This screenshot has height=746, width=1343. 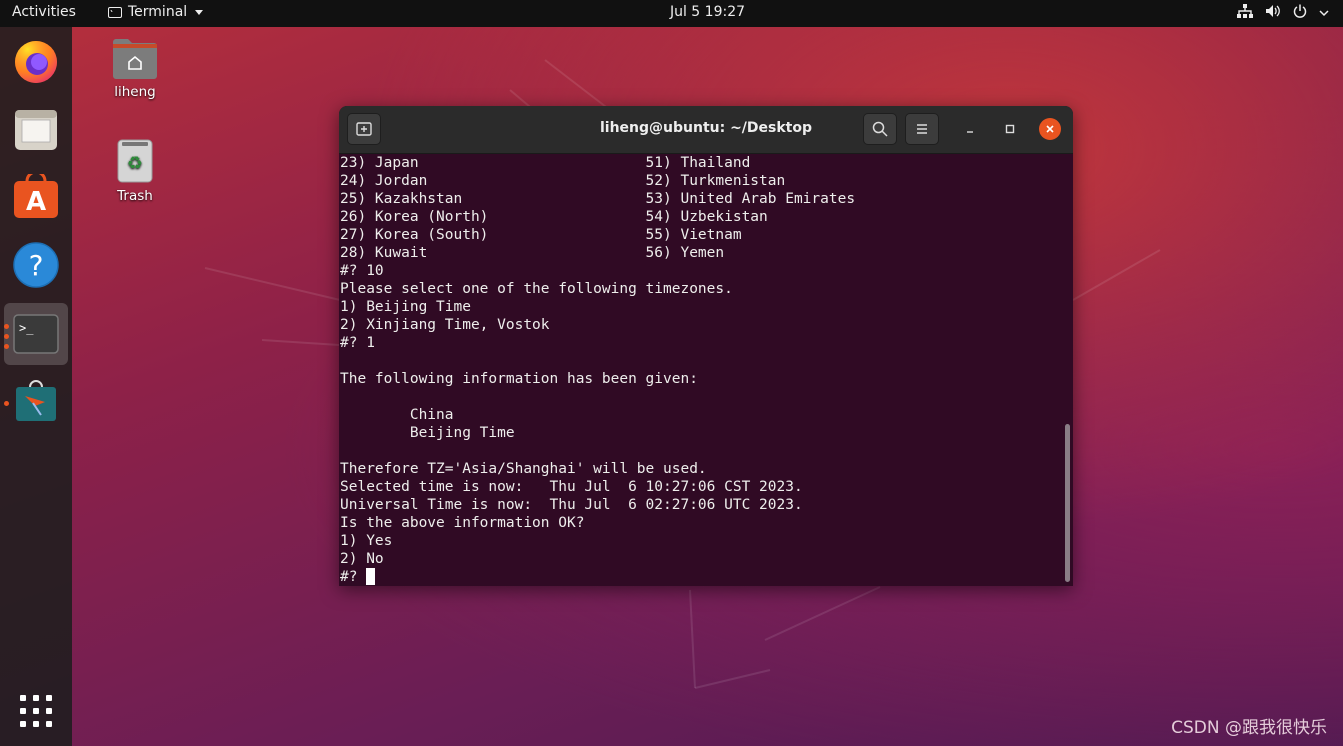 I want to click on desktop-icon-home: liheng, so click(x=135, y=68).